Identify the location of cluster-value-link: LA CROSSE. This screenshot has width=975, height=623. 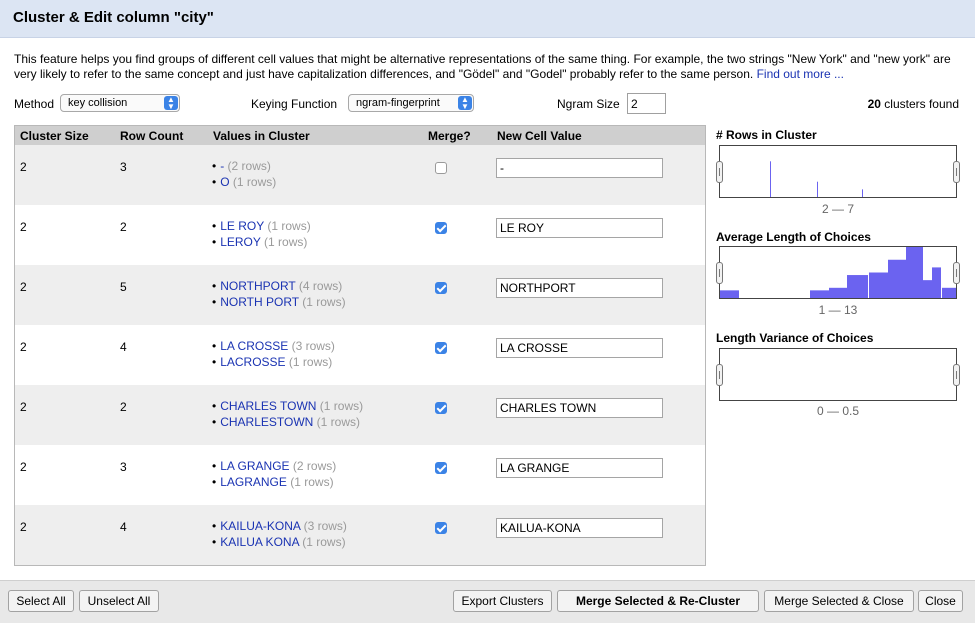
(254, 346).